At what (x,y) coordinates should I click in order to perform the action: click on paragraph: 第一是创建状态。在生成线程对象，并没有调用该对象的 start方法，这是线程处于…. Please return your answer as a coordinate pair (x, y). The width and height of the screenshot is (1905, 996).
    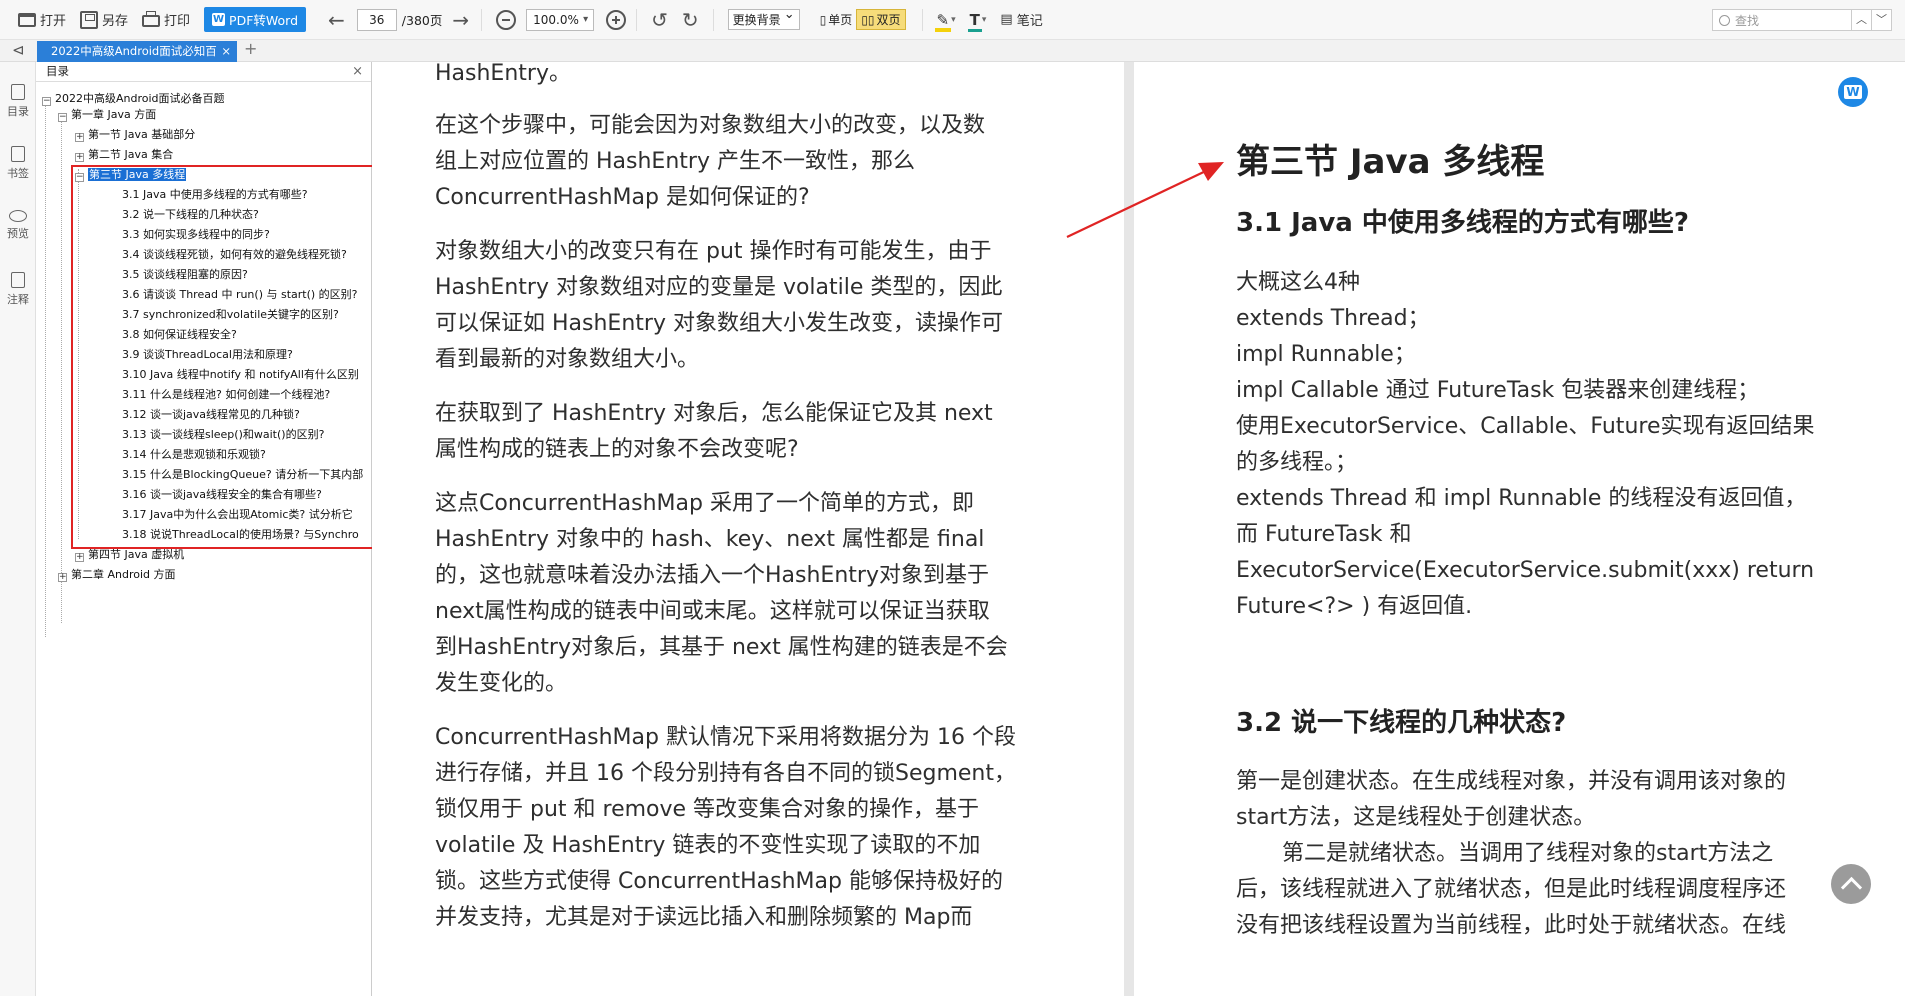
    Looking at the image, I should click on (1511, 853).